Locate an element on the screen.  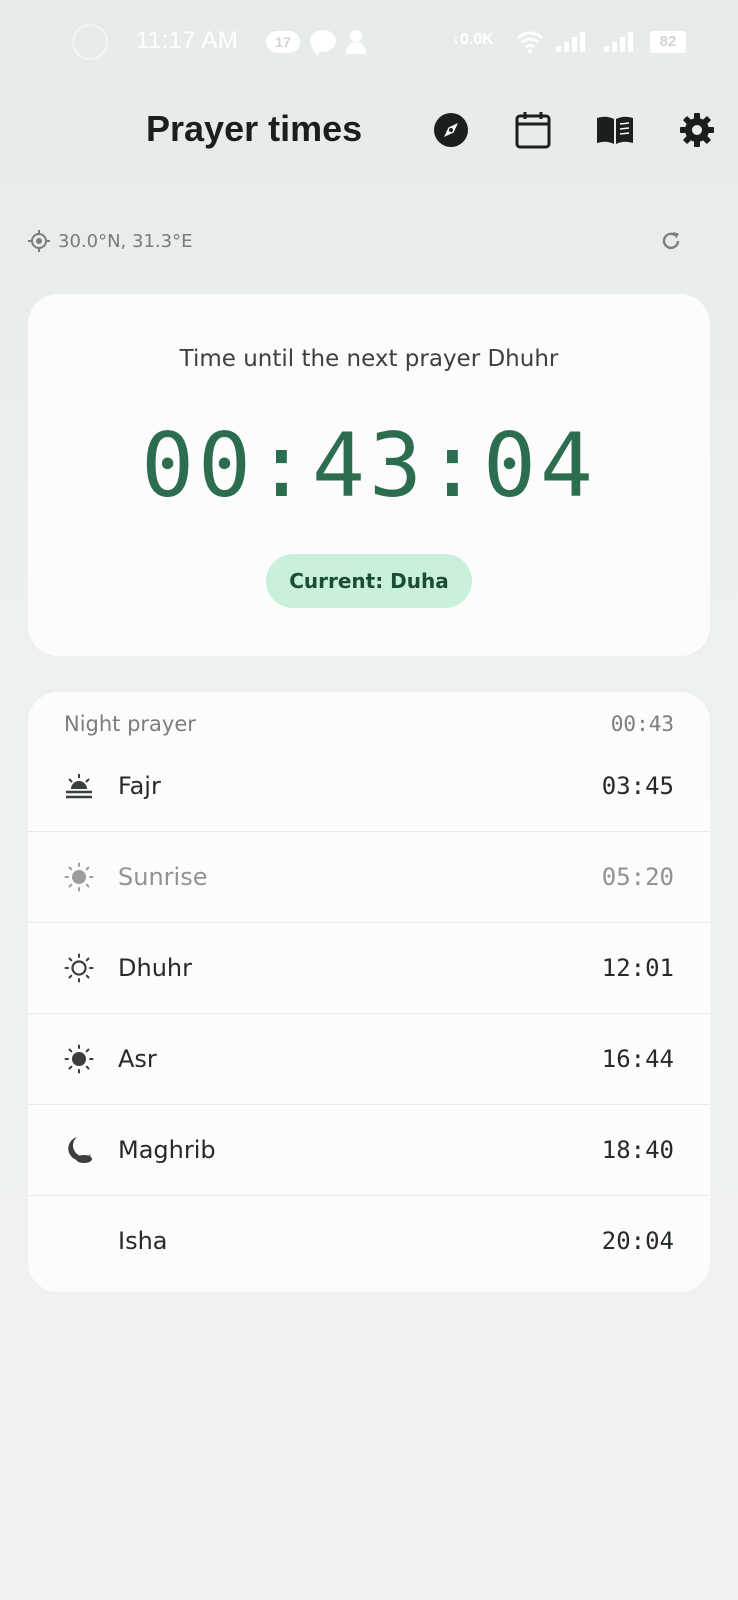
prayer-name: Dhuhr is located at coordinates (155, 968).